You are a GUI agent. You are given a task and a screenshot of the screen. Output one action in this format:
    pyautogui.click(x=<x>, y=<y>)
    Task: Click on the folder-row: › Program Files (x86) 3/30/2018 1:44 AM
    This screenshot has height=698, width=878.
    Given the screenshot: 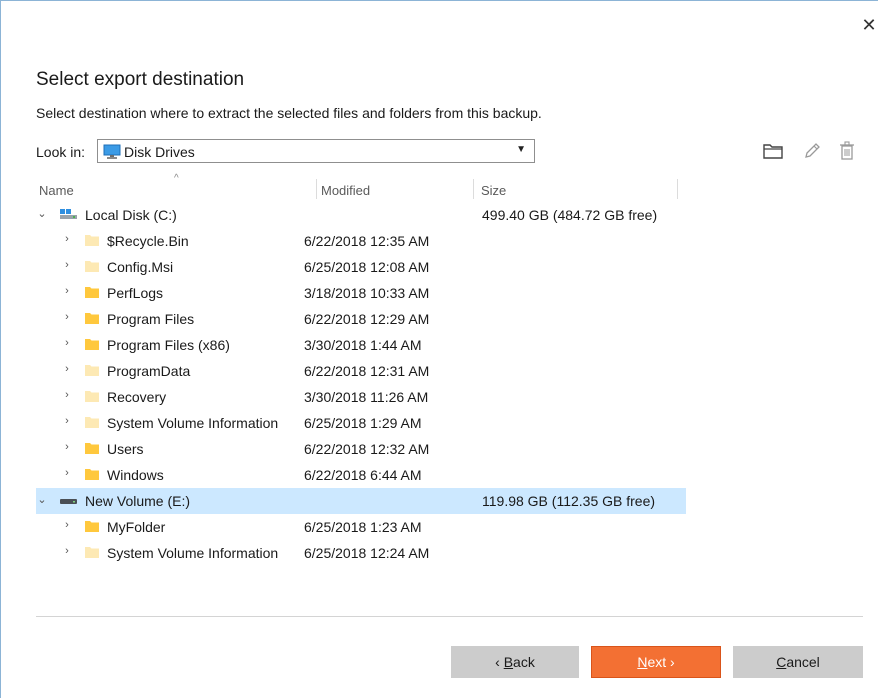 What is the action you would take?
    pyautogui.click(x=361, y=345)
    